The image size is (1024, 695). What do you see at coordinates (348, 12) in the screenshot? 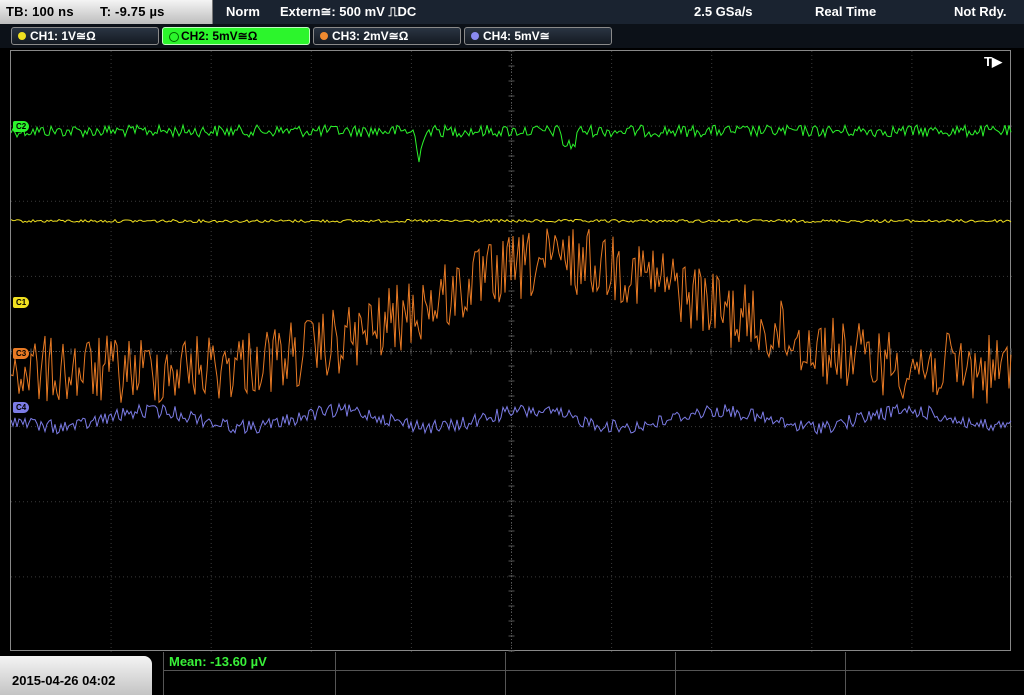
I see `trigger-source: Extern≅: 500 mV ⎍DC` at bounding box center [348, 12].